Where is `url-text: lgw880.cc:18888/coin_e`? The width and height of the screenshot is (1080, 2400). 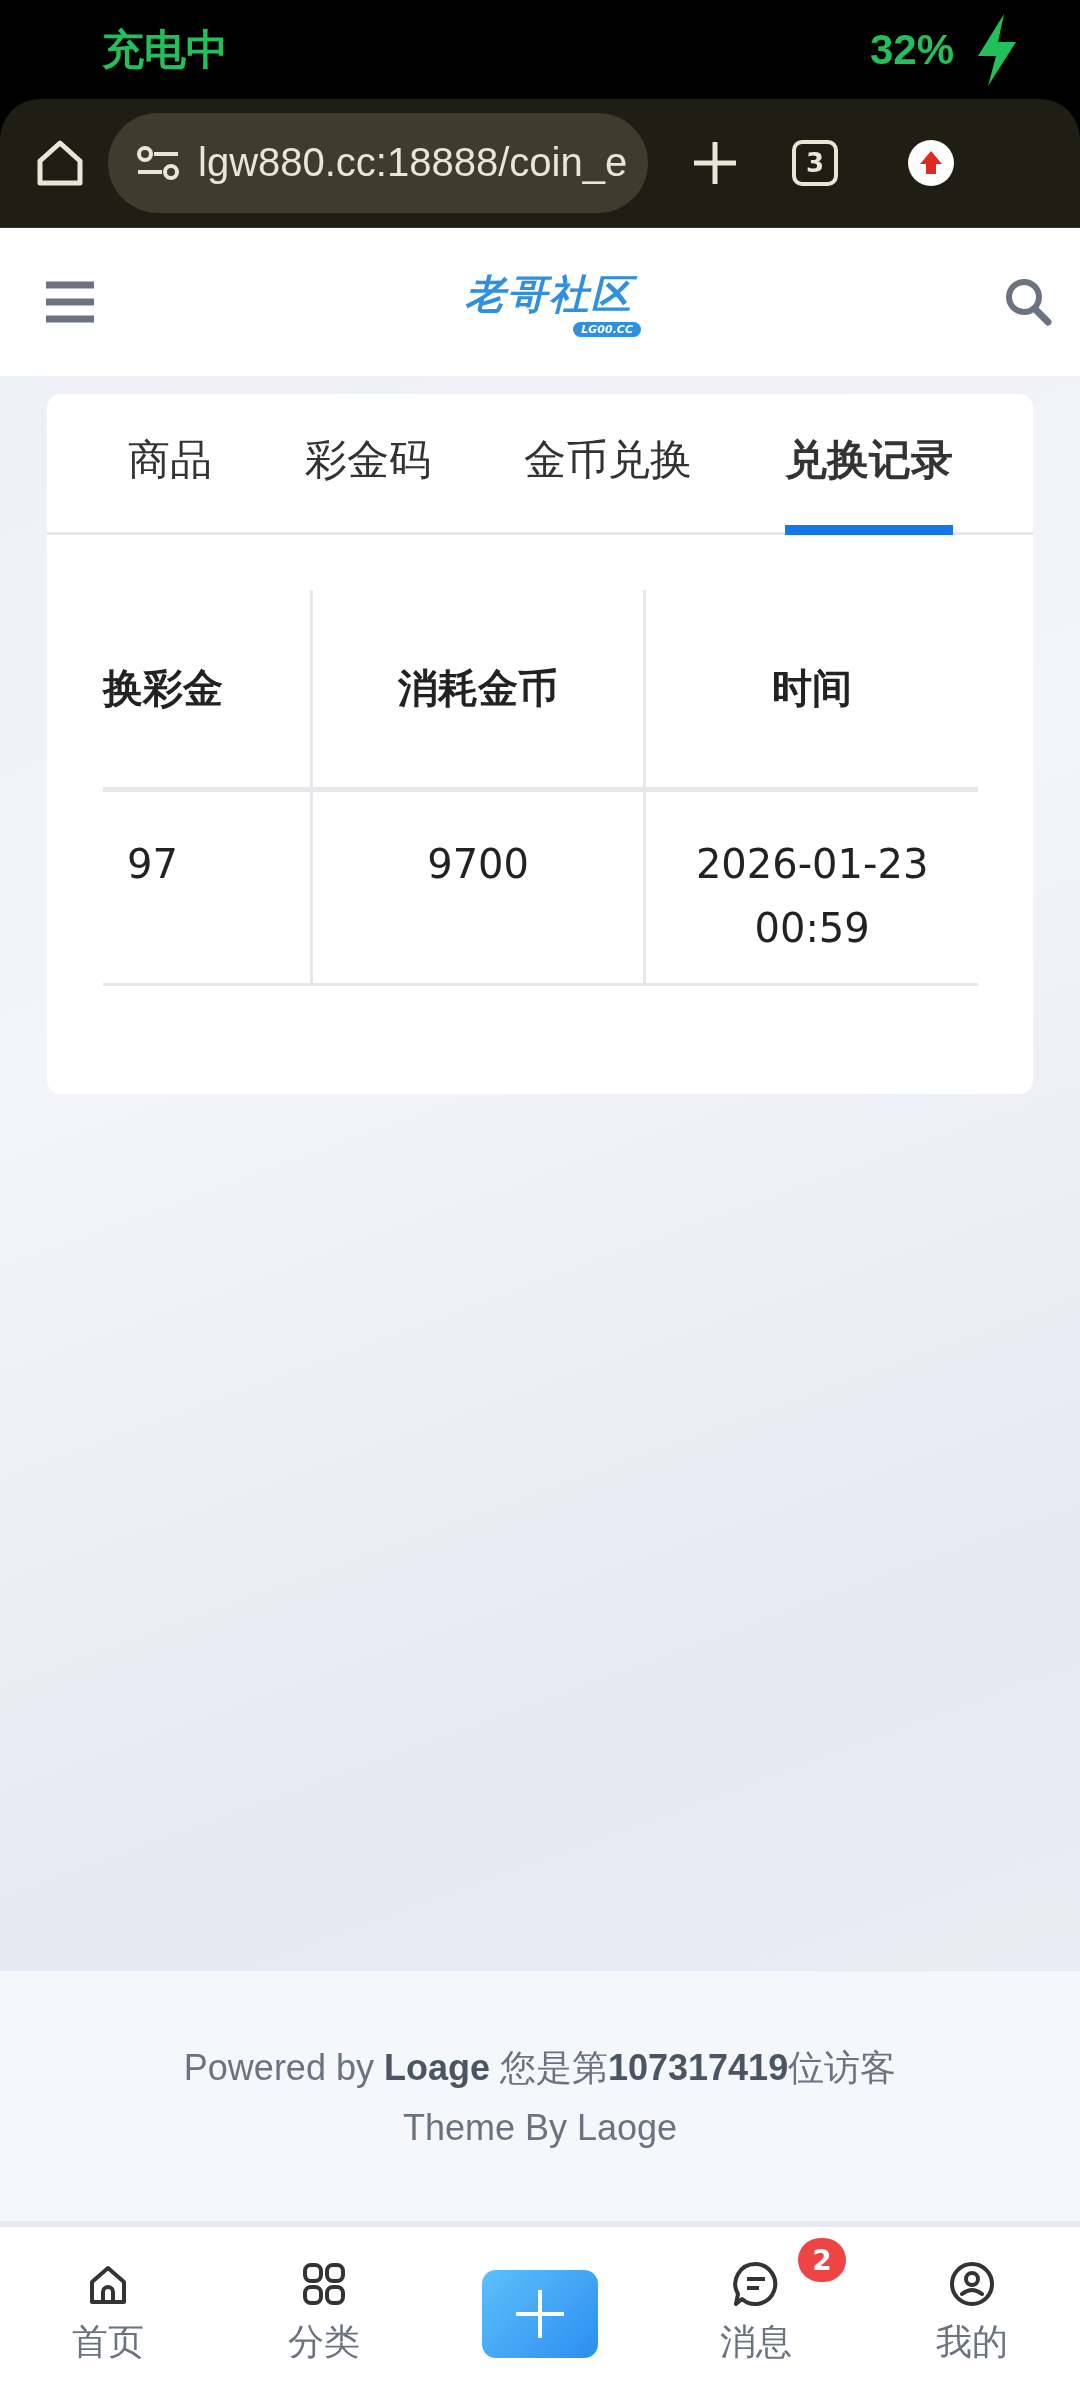
url-text: lgw880.cc:18888/coin_e is located at coordinates (413, 162).